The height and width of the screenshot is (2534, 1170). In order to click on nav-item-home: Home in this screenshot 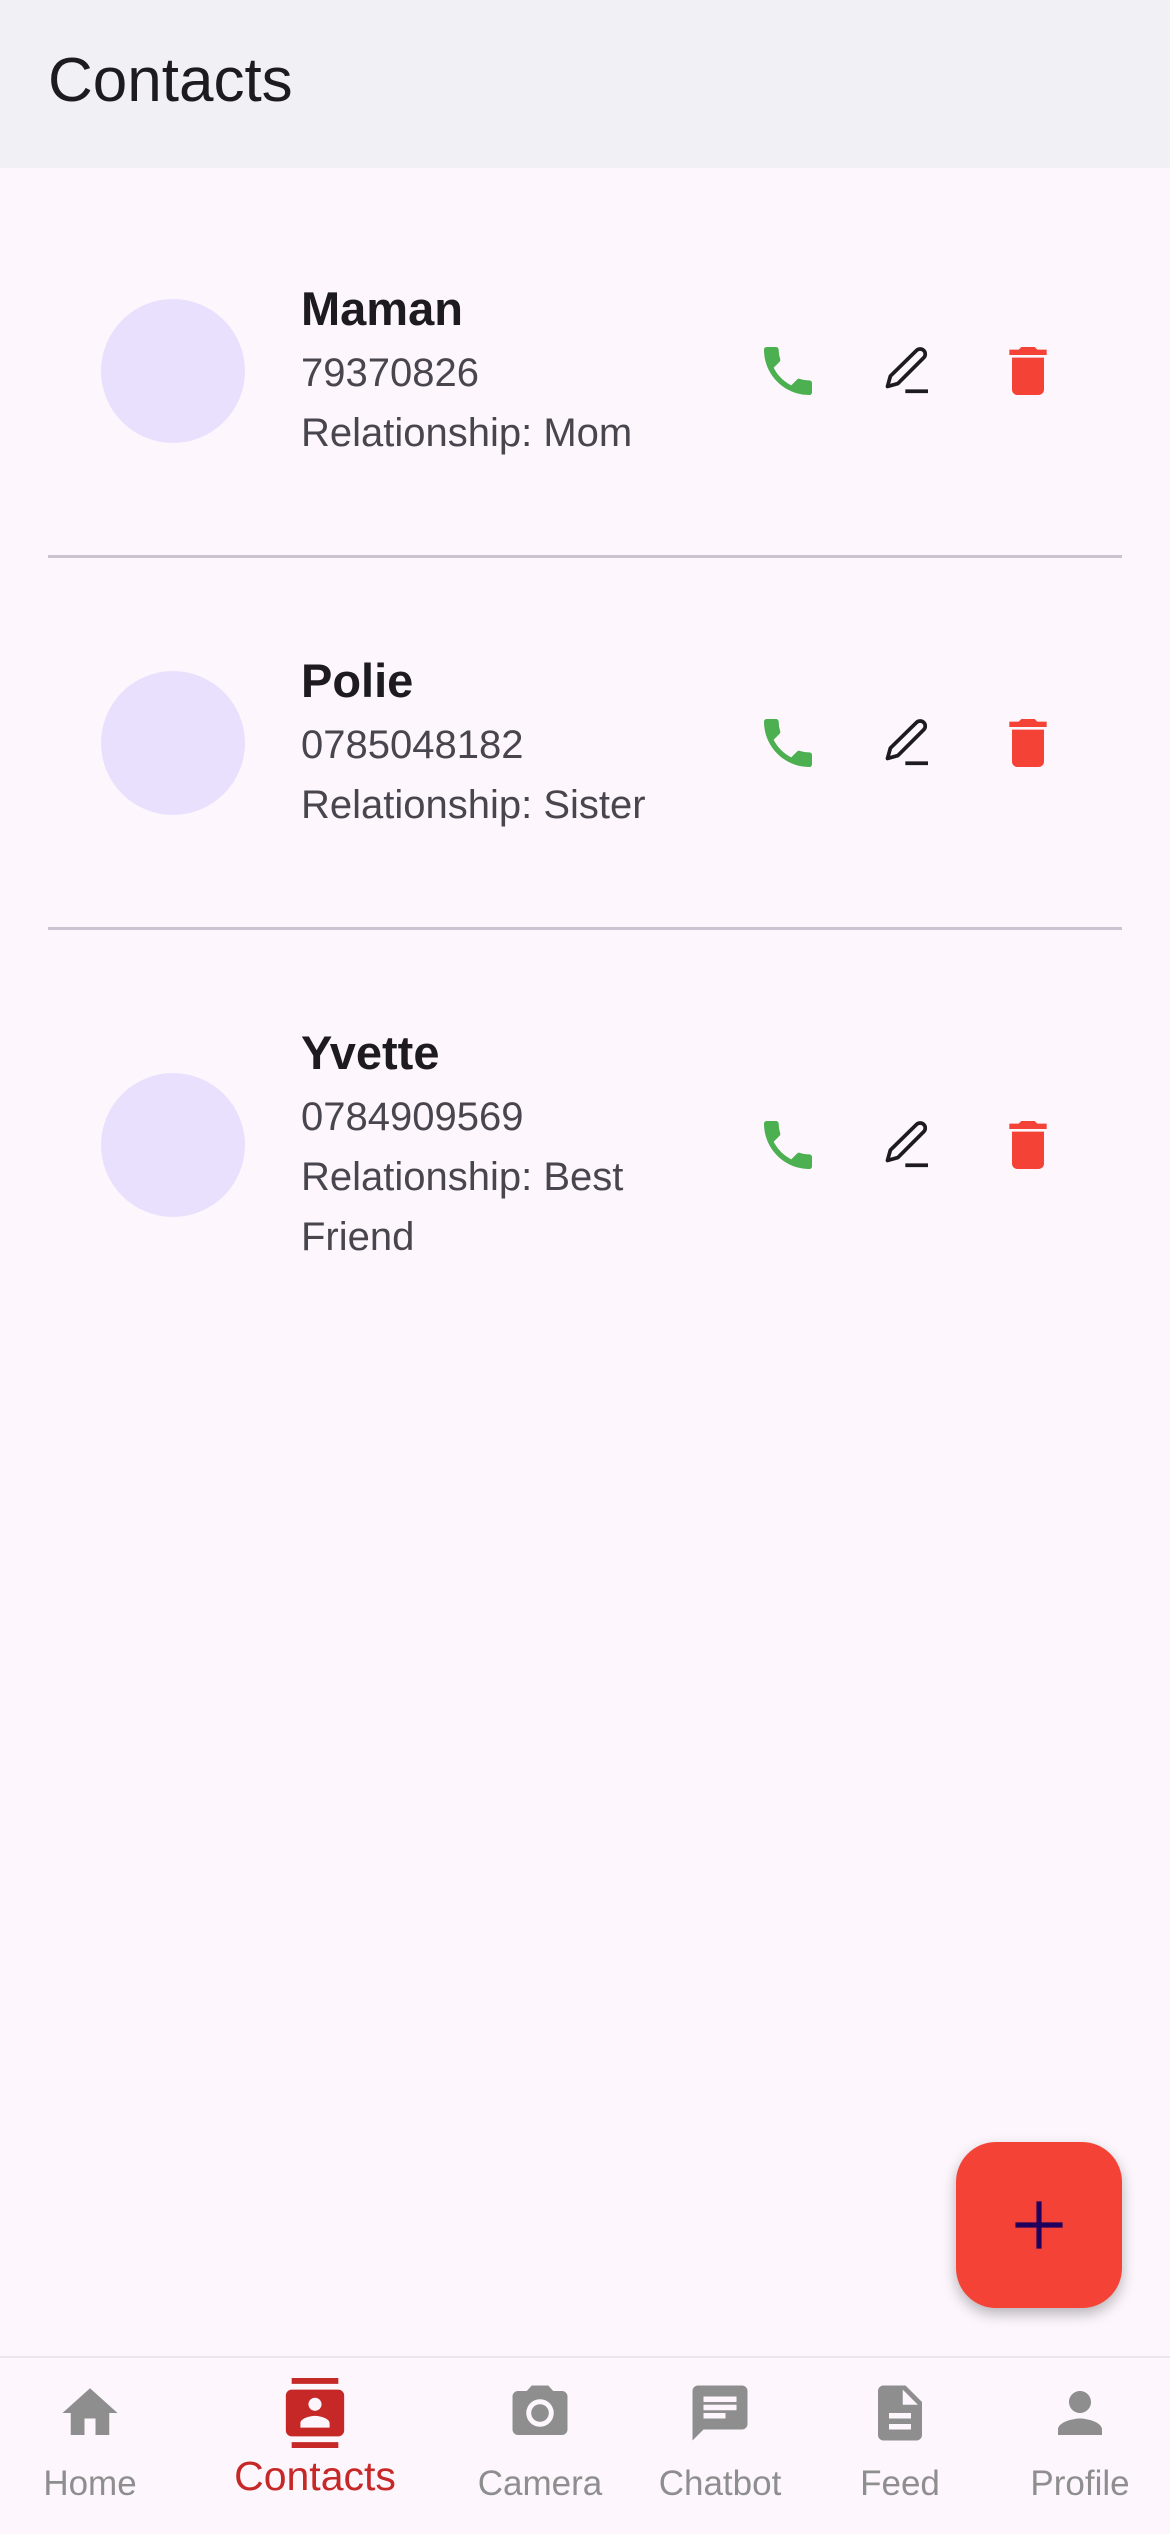, I will do `click(90, 2446)`.